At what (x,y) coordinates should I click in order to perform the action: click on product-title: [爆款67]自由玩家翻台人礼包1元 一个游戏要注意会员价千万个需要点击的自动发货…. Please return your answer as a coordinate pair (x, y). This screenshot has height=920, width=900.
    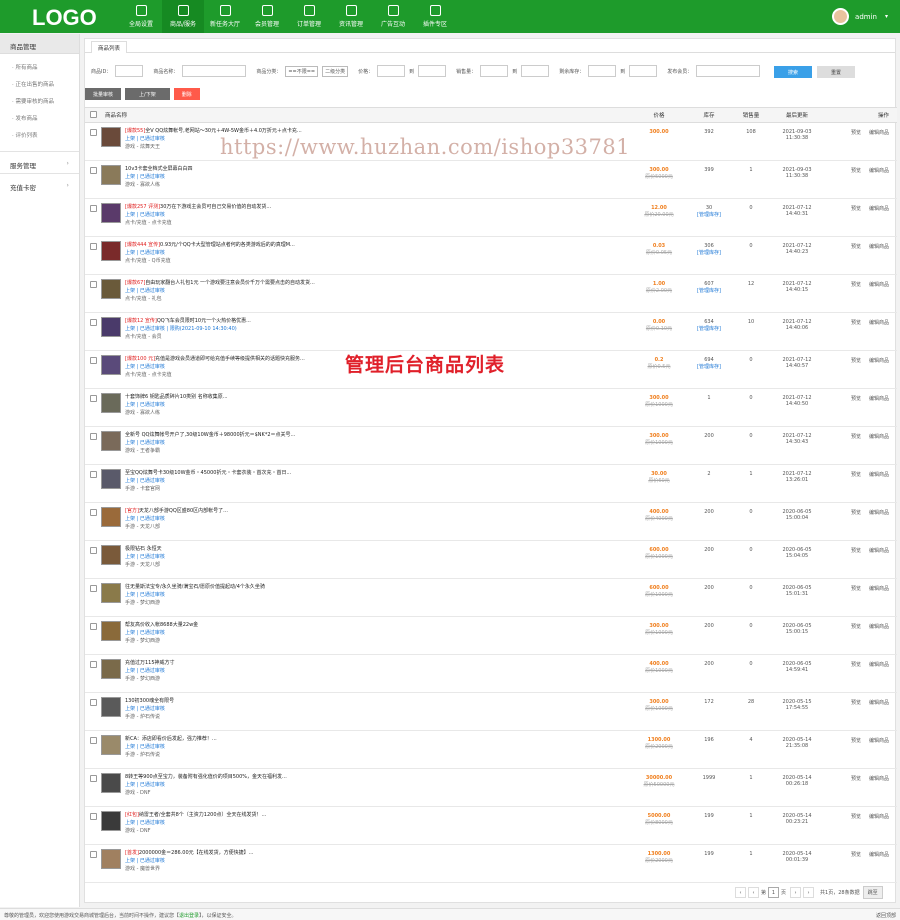
    Looking at the image, I should click on (230, 283).